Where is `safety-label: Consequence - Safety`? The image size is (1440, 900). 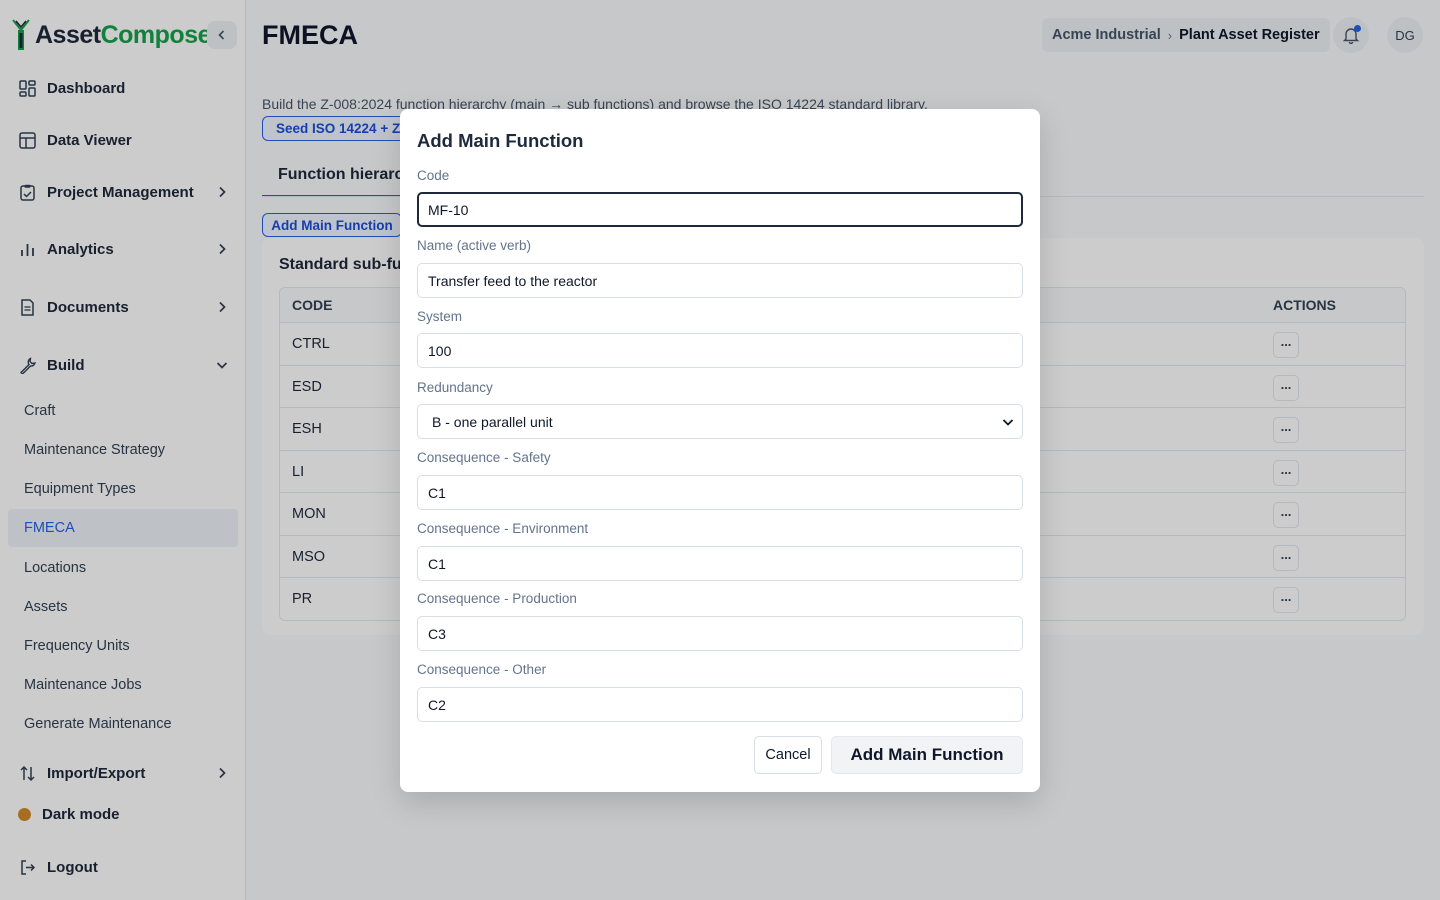
safety-label: Consequence - Safety is located at coordinates (484, 457).